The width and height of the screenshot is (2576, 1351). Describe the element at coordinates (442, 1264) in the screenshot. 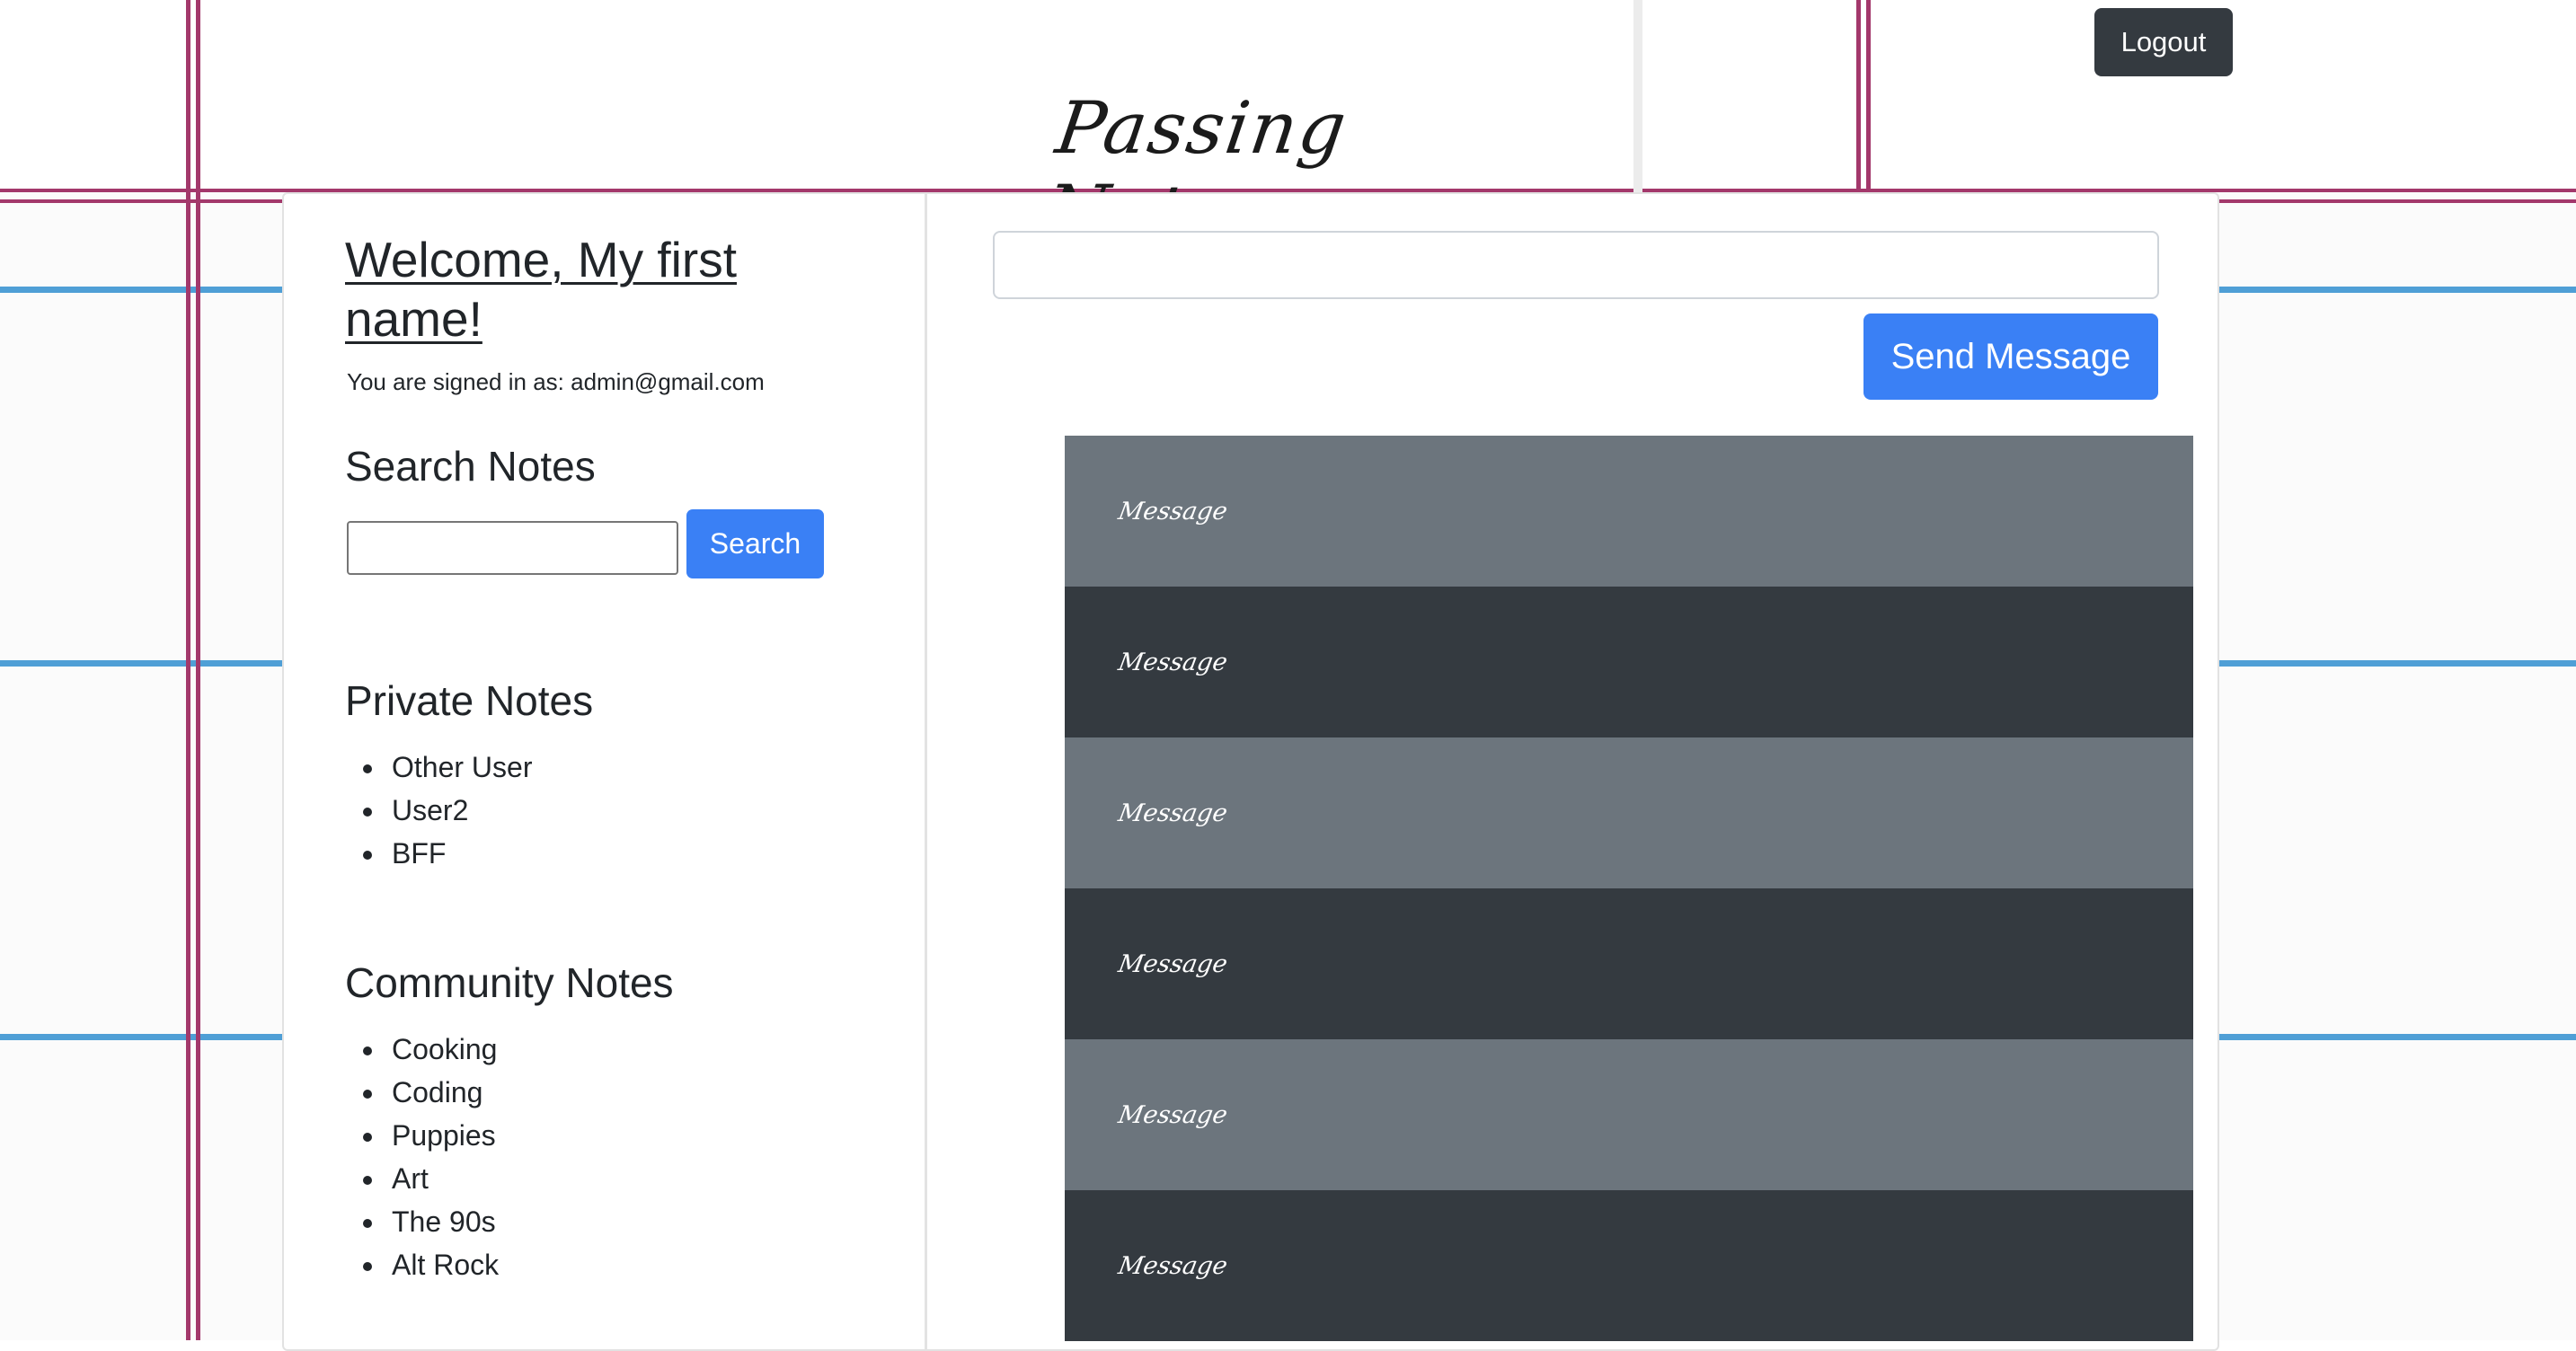

I see `community-note-item: Alt Rock` at that location.